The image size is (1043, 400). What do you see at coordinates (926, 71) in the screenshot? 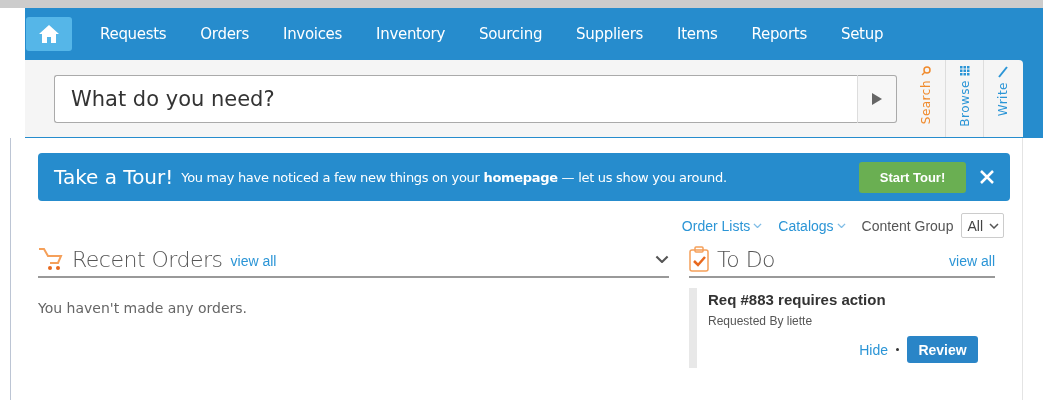
I see `search-icon` at bounding box center [926, 71].